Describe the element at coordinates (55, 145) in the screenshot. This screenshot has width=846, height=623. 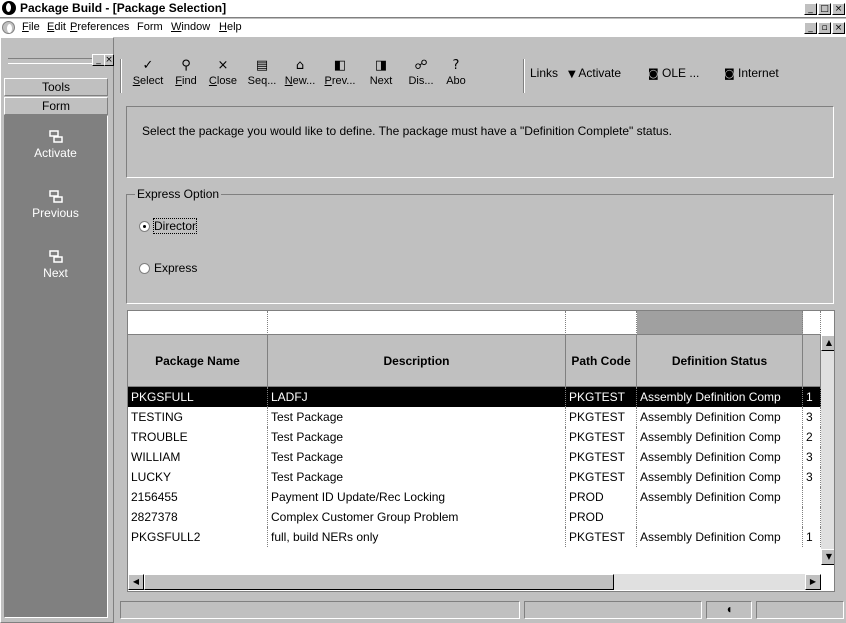
I see `sidebar-item-activate: Activate` at that location.